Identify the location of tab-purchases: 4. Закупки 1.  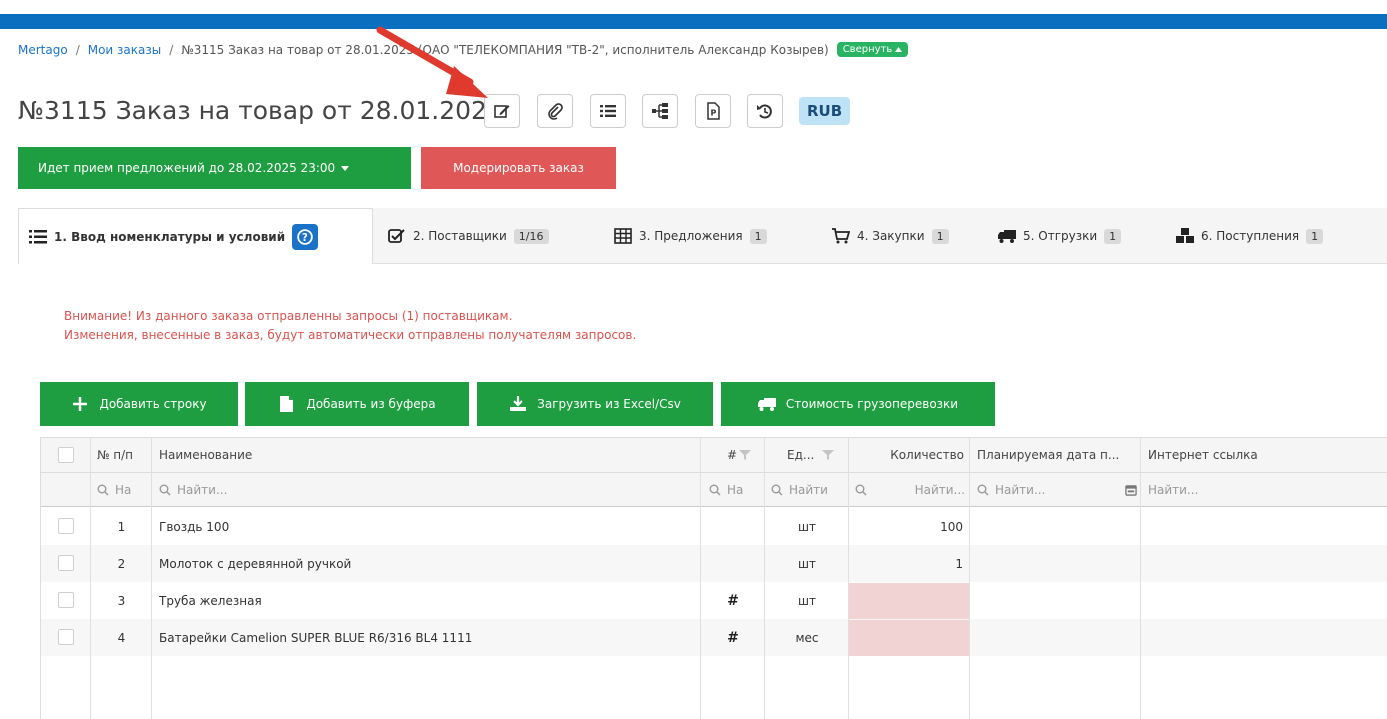
(890, 236).